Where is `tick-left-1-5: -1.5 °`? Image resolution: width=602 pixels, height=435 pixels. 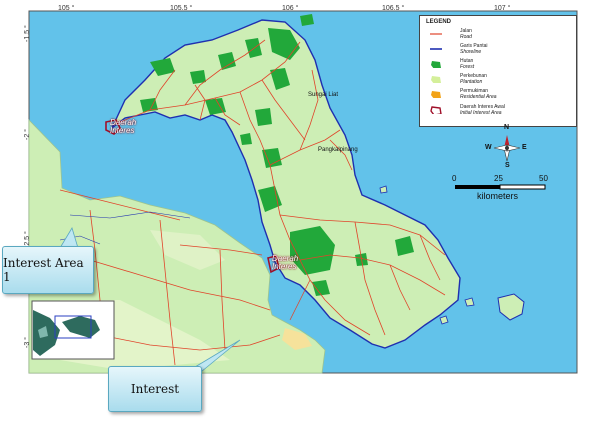
tick-left-1-5: -1.5 ° is located at coordinates (27, 33).